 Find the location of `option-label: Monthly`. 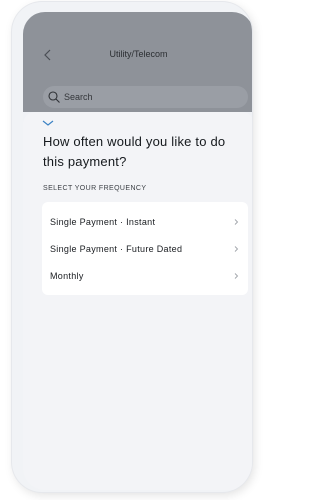

option-label: Monthly is located at coordinates (67, 275).